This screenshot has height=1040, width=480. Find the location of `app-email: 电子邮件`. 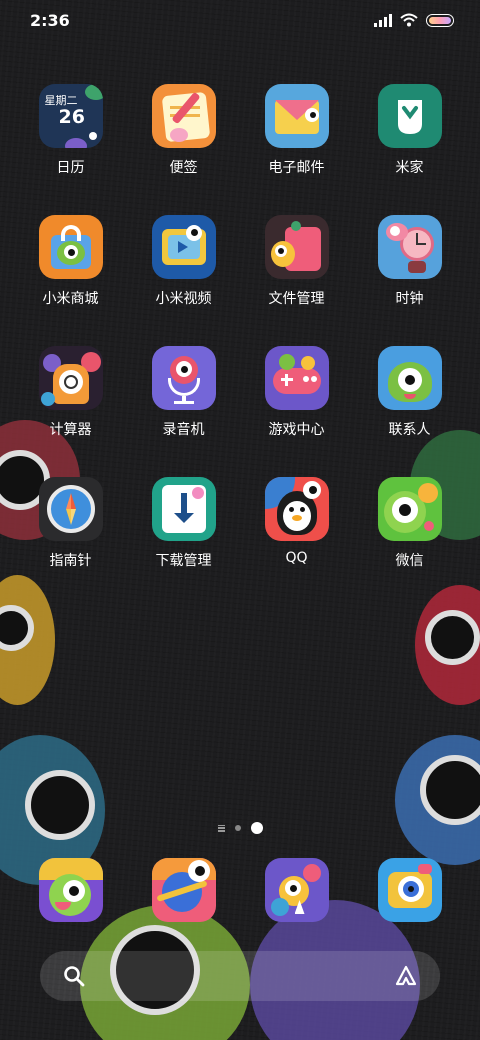

app-email: 电子邮件 is located at coordinates (296, 130).